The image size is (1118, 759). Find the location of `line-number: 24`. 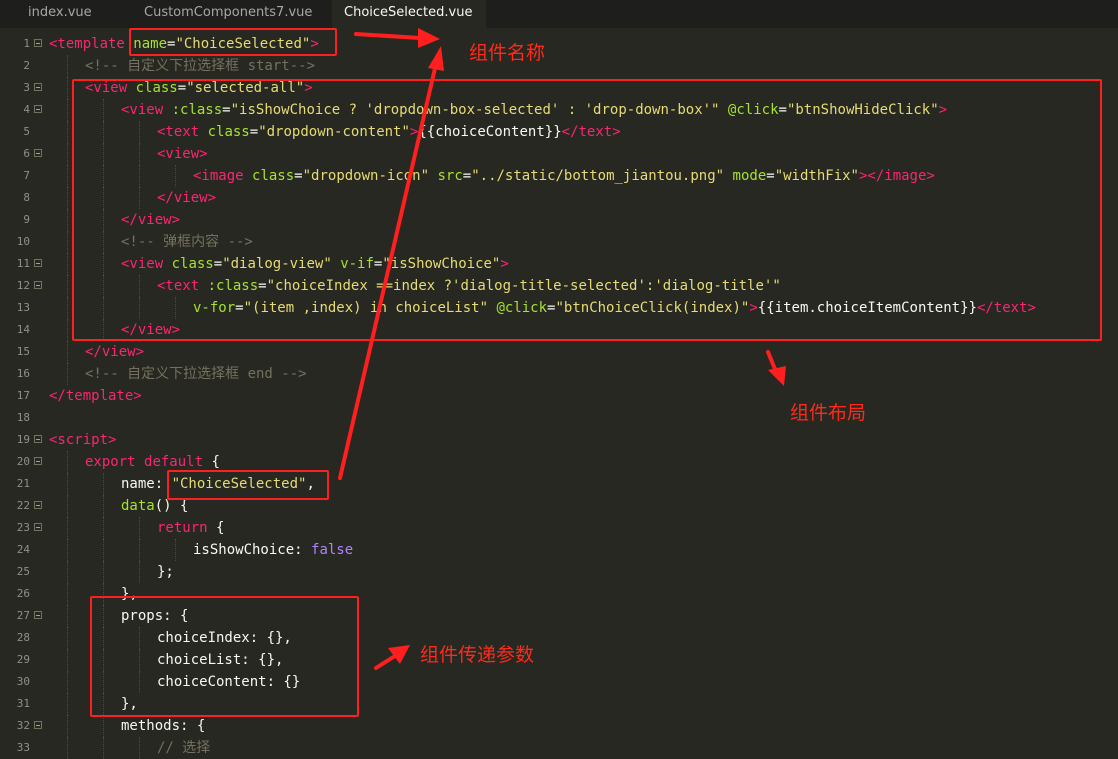

line-number: 24 is located at coordinates (23, 549).